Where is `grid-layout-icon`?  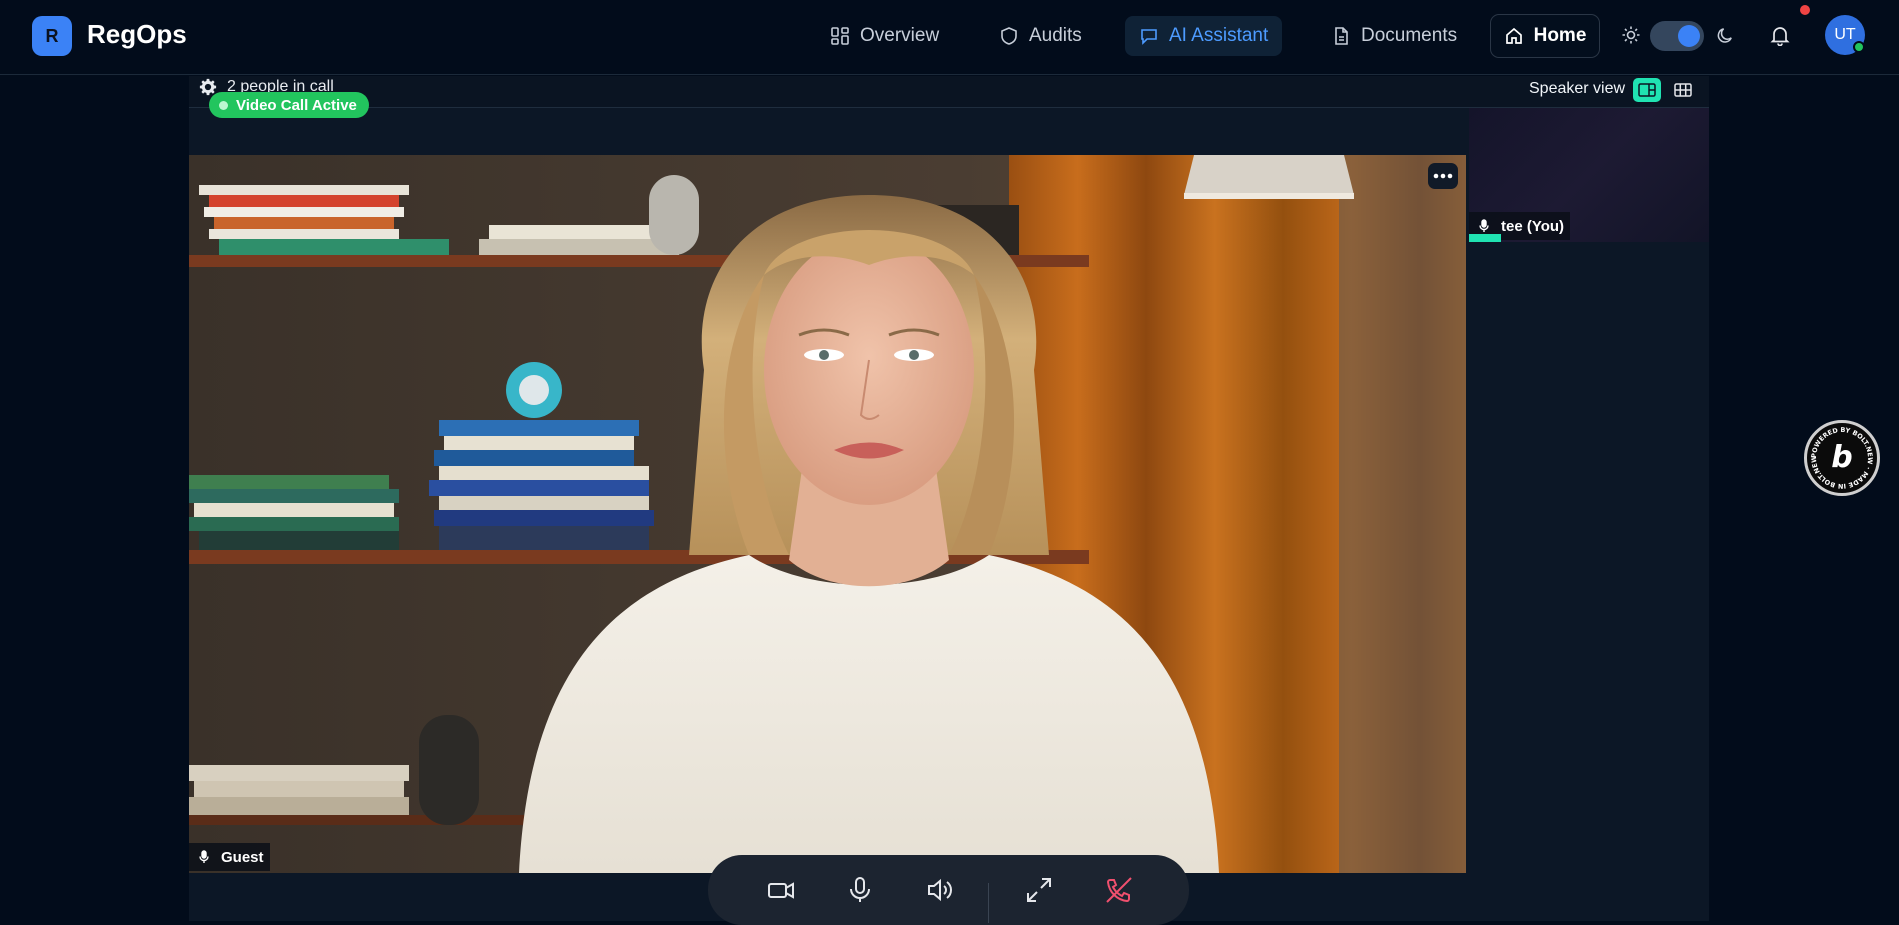
grid-layout-icon is located at coordinates (1683, 90).